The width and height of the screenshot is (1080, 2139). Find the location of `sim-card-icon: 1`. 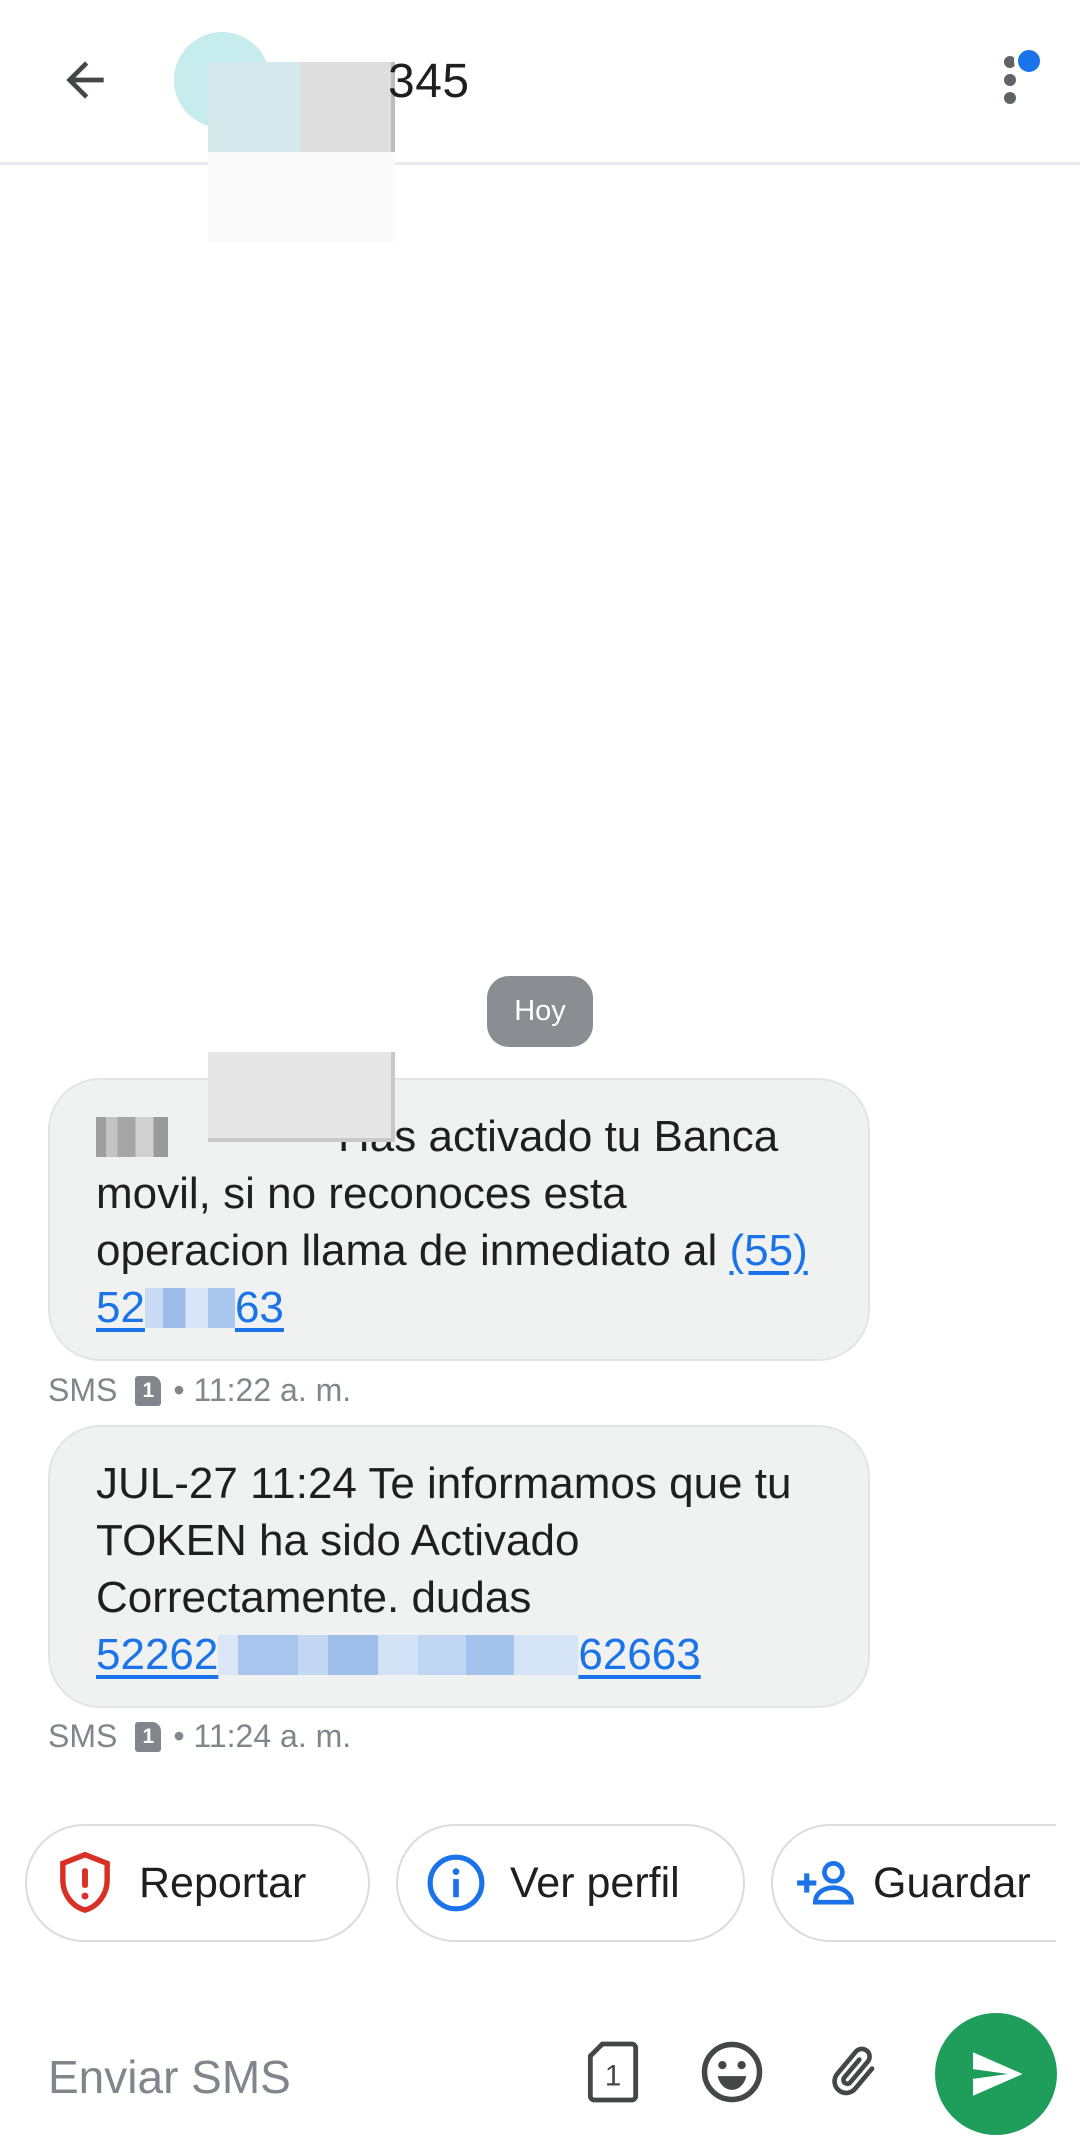

sim-card-icon: 1 is located at coordinates (613, 2072).